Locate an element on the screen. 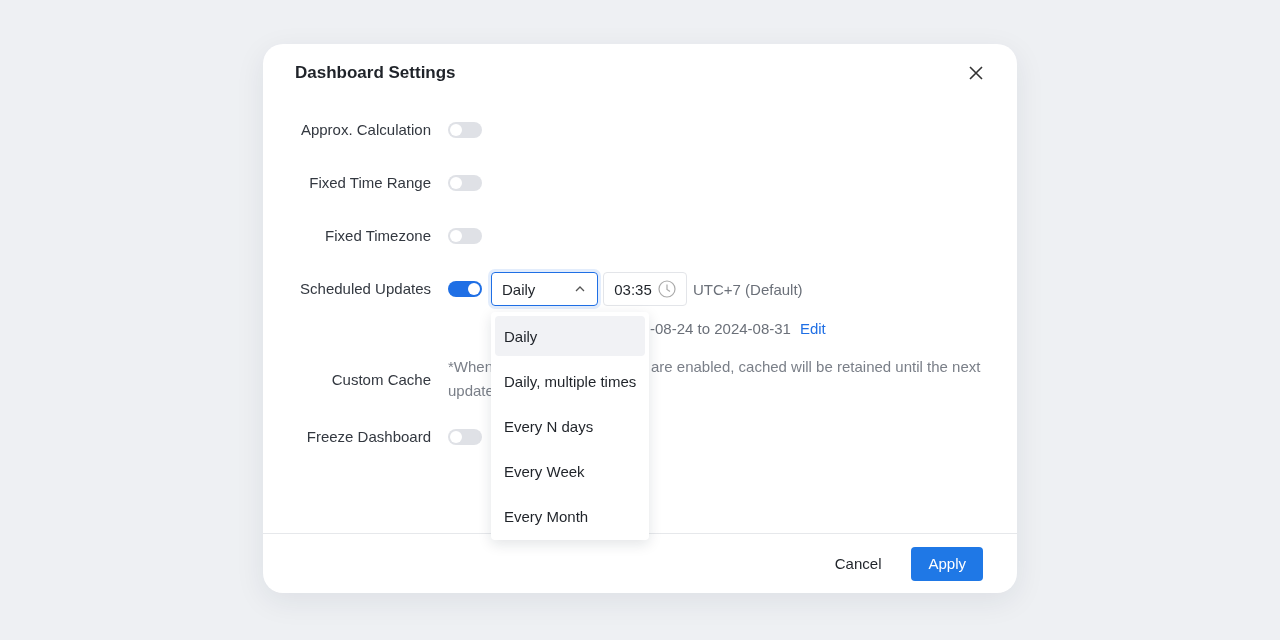  setting-label: Custom Cache is located at coordinates (381, 379).